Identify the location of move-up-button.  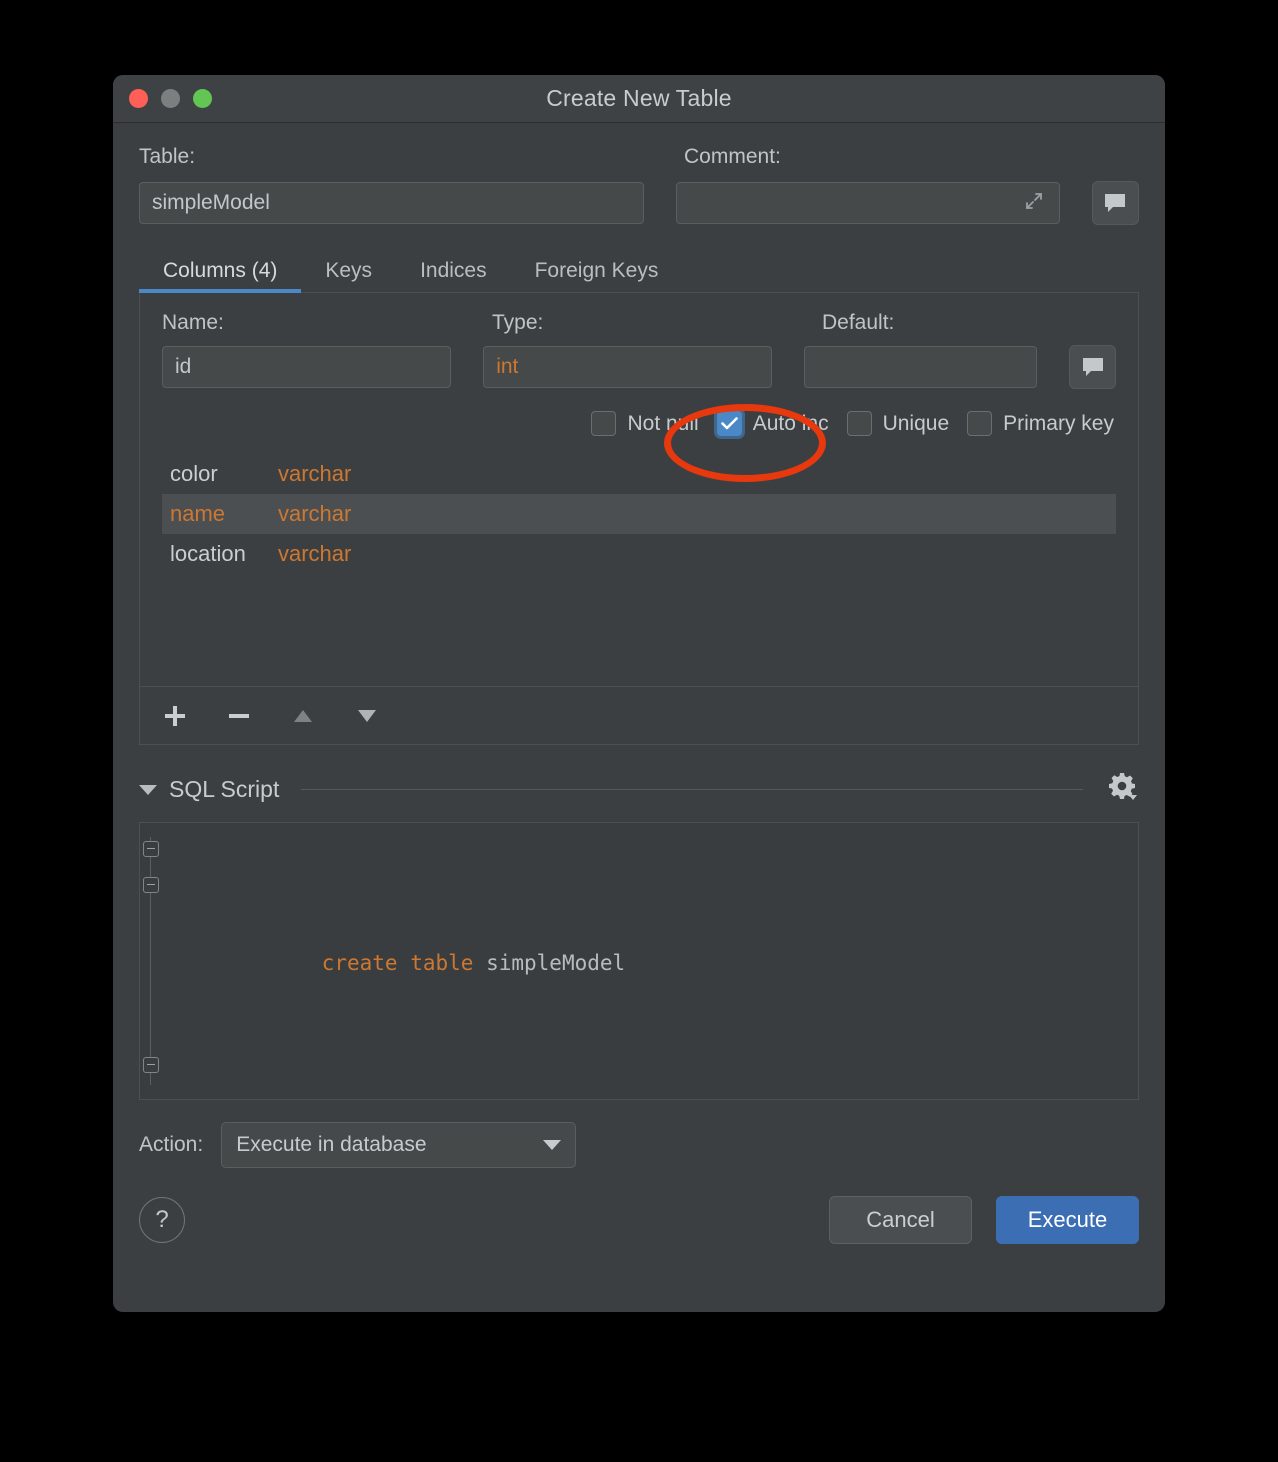
(303, 716).